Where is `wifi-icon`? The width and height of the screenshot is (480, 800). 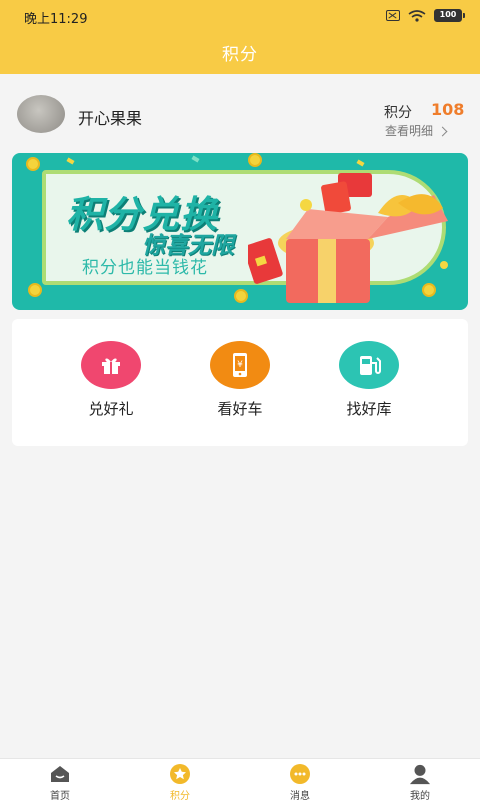 wifi-icon is located at coordinates (417, 15).